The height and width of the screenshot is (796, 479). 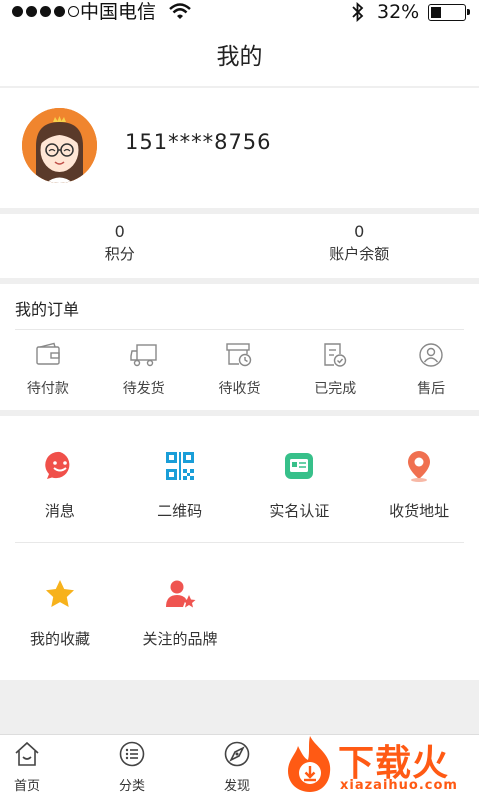 I want to click on tool-label: 消息, so click(x=59, y=511).